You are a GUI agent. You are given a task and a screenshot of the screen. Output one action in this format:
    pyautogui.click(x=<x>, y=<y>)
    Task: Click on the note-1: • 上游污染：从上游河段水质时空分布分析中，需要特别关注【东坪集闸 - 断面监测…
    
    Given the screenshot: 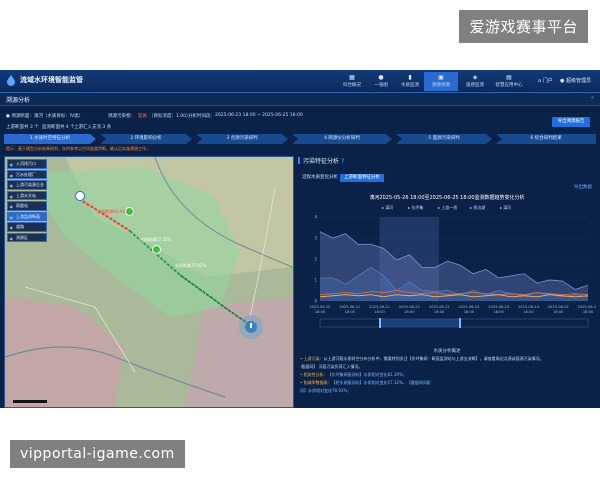 What is the action you would take?
    pyautogui.click(x=422, y=358)
    